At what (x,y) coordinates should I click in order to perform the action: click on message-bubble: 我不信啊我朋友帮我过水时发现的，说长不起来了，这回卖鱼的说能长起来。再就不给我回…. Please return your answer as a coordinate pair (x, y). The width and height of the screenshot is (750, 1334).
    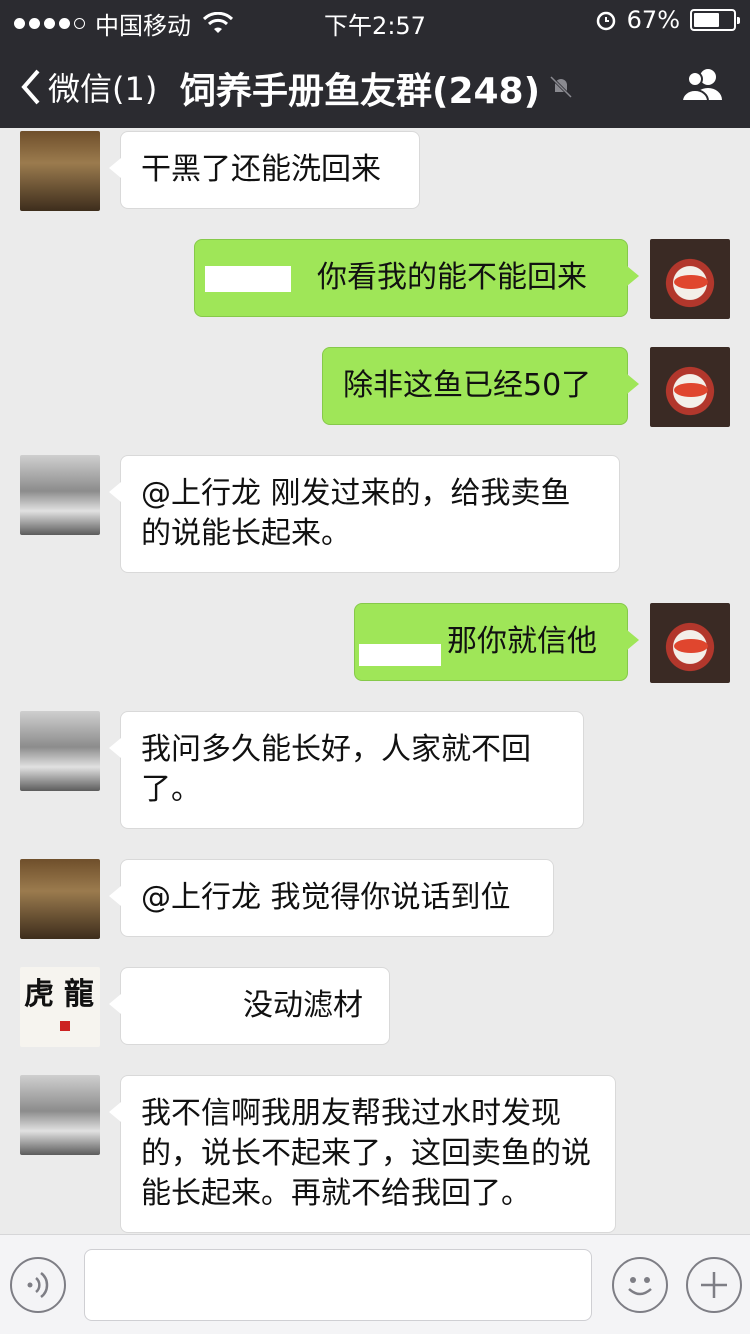
    Looking at the image, I should click on (362, 1154).